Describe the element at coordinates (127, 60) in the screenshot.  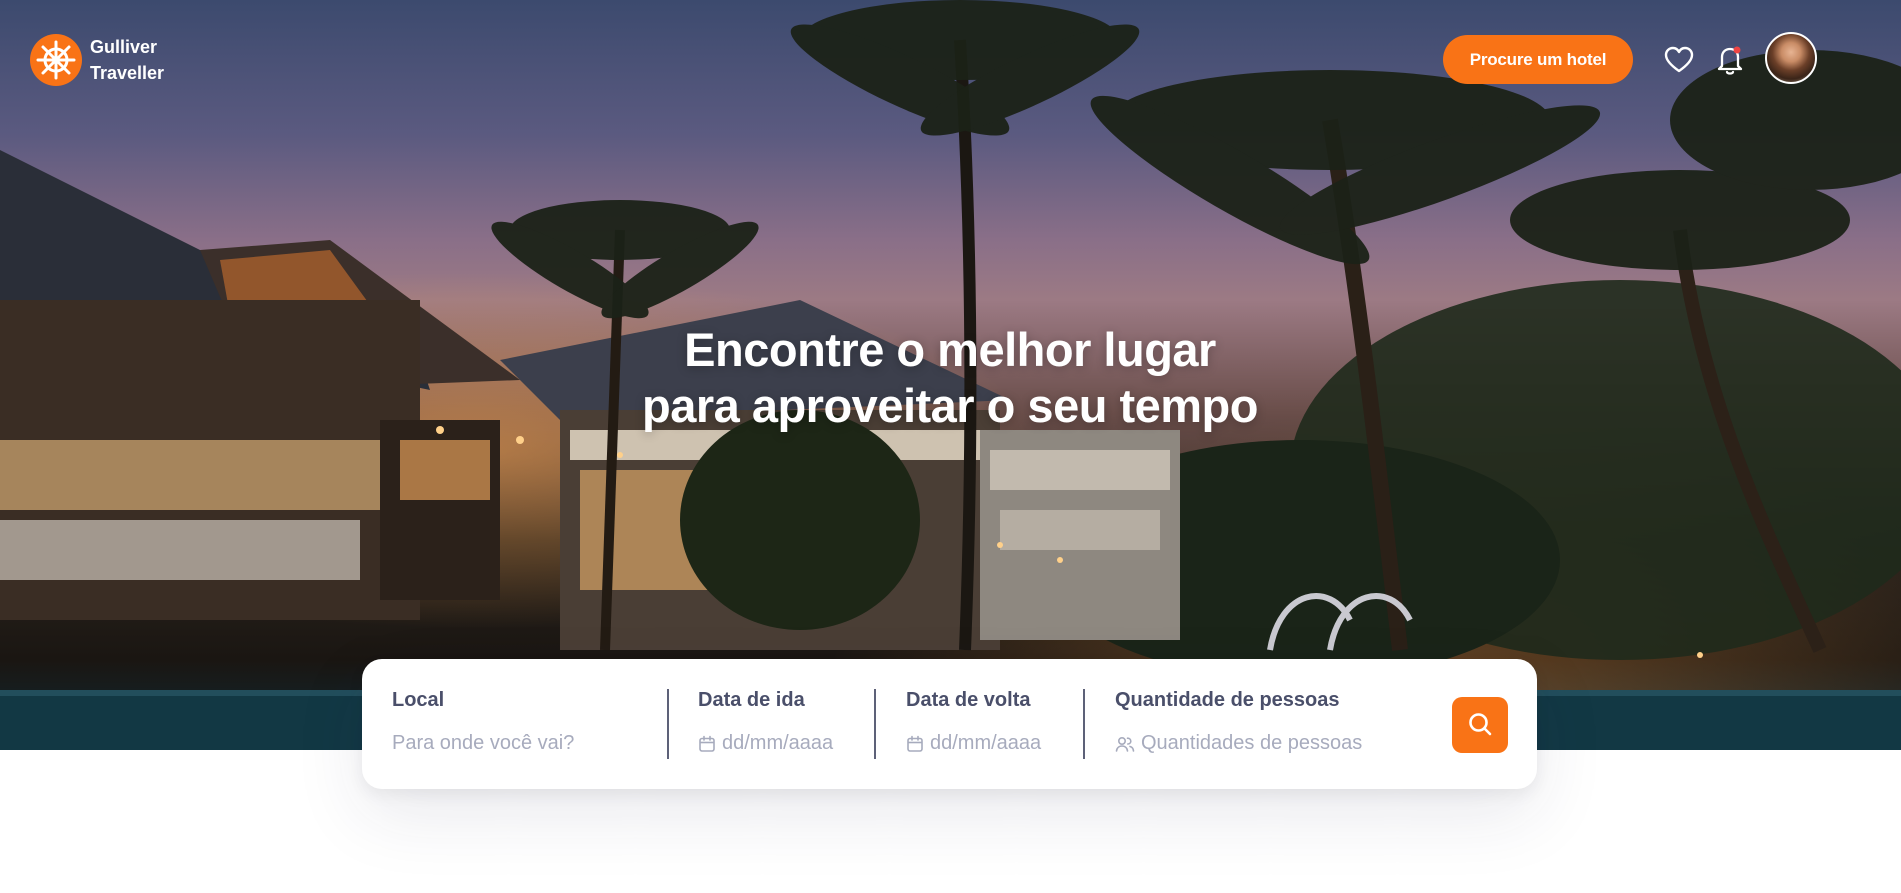
I see `brand-name: Gulliver Traveller` at that location.